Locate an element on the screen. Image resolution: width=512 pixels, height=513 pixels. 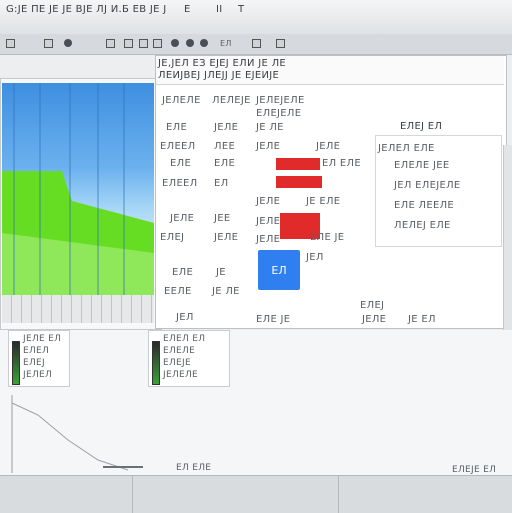
chart-axis-strip is located at coordinates (78, 309).